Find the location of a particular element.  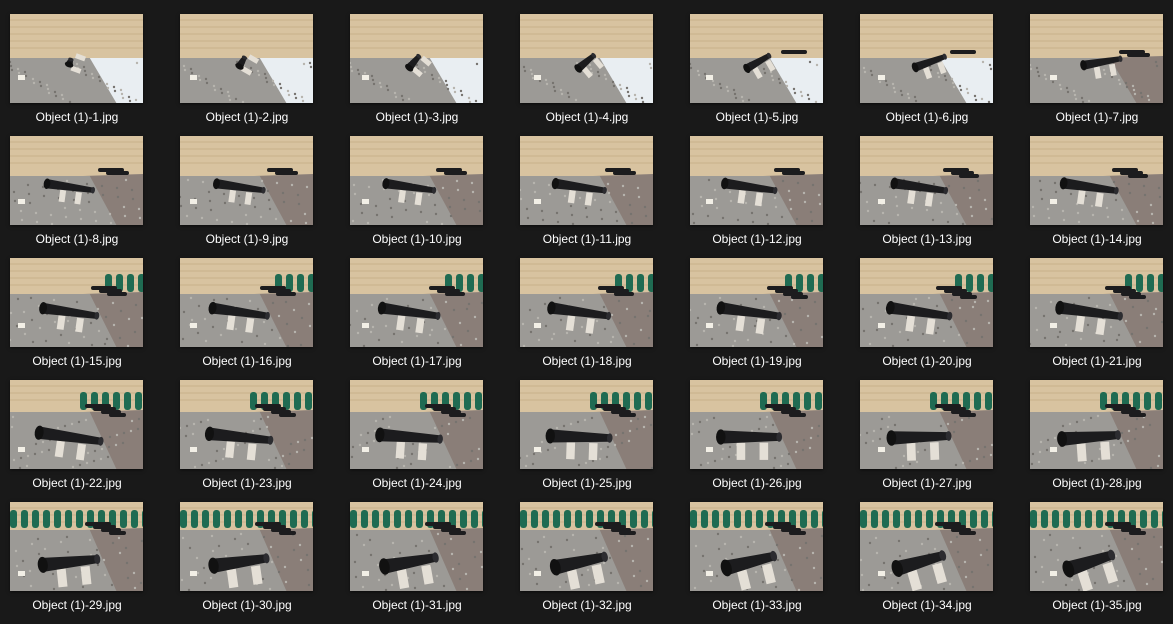

file-item: Object (1)-8.jpg is located at coordinates (80, 184).